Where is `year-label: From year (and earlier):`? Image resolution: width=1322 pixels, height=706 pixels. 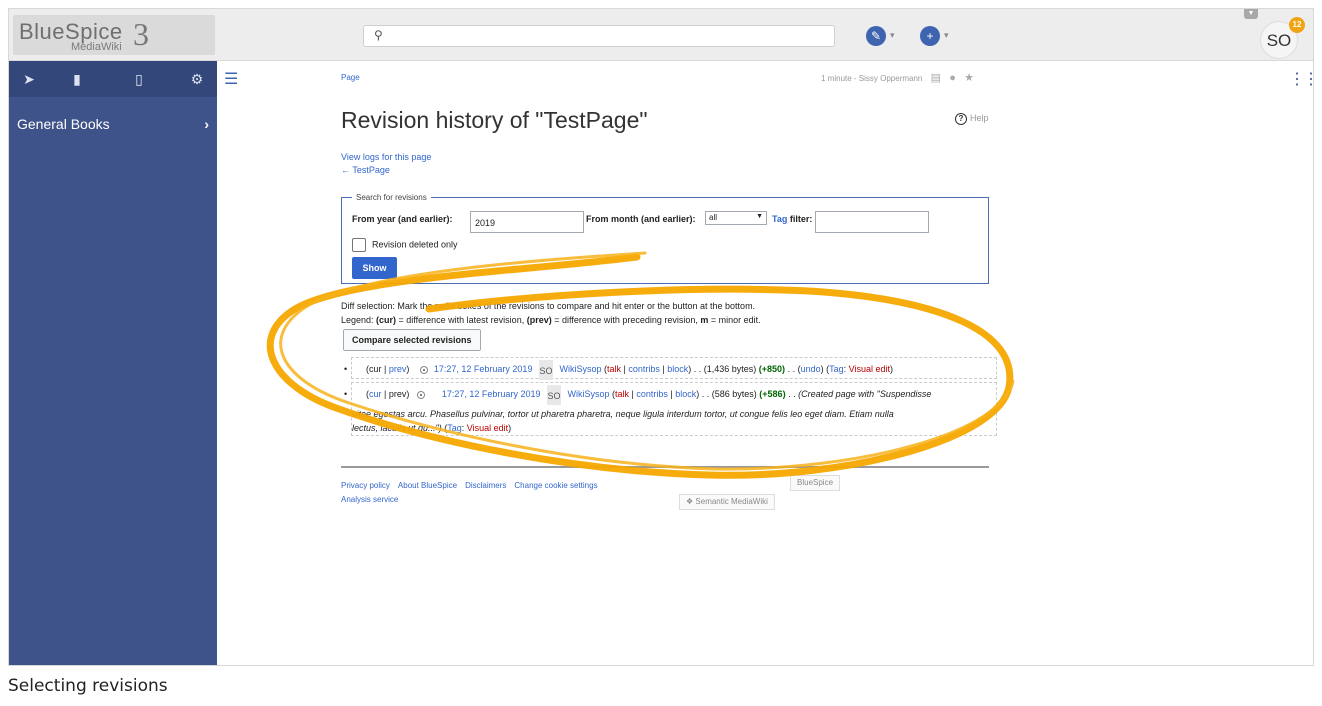 year-label: From year (and earlier): is located at coordinates (402, 219).